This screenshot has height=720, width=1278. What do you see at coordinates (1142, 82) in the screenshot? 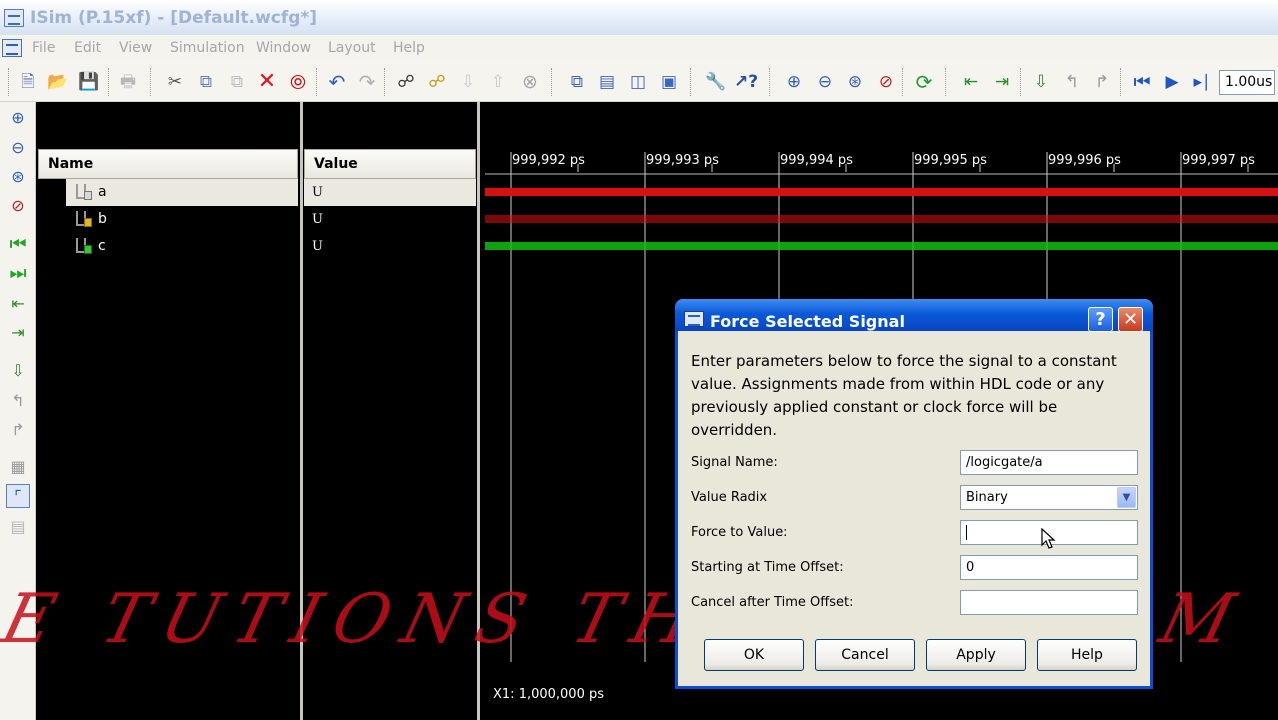
I see `relaunch-icon: ⏮` at bounding box center [1142, 82].